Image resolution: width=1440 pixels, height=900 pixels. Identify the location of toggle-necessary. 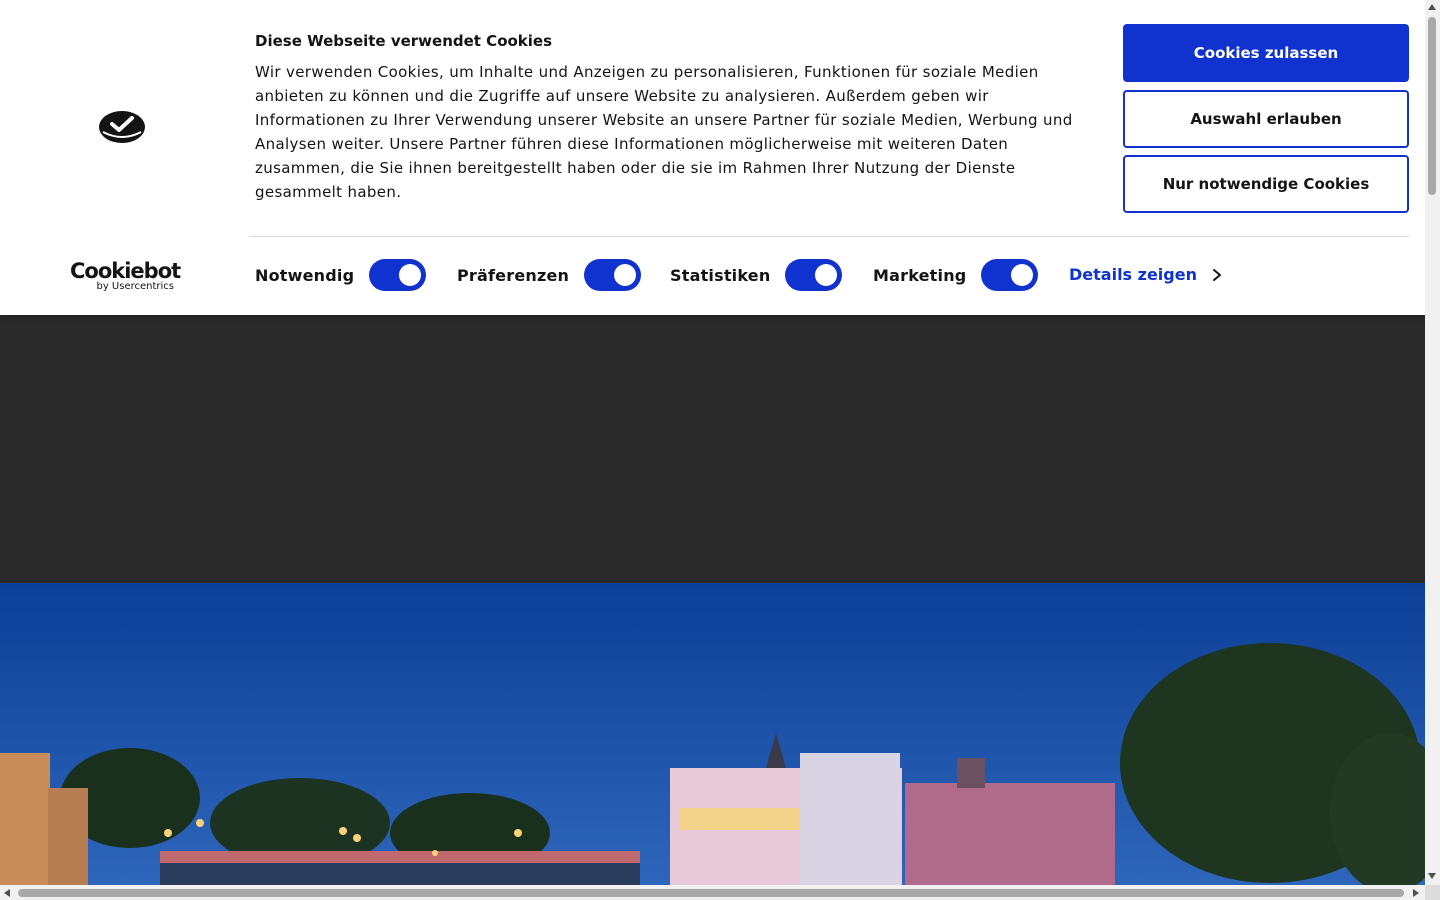
(398, 275).